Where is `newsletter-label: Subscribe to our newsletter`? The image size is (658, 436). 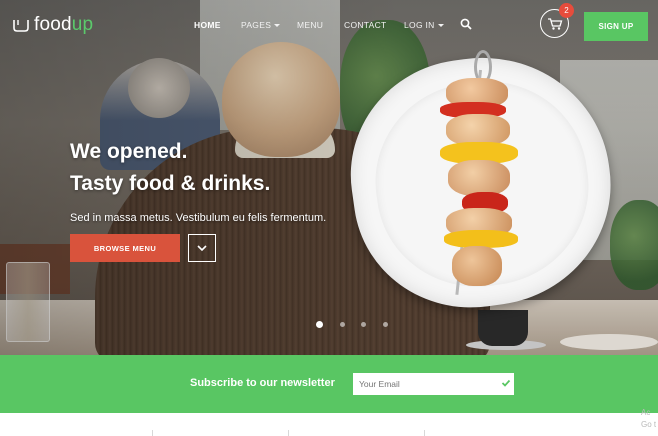
newsletter-label: Subscribe to our newsletter is located at coordinates (262, 383).